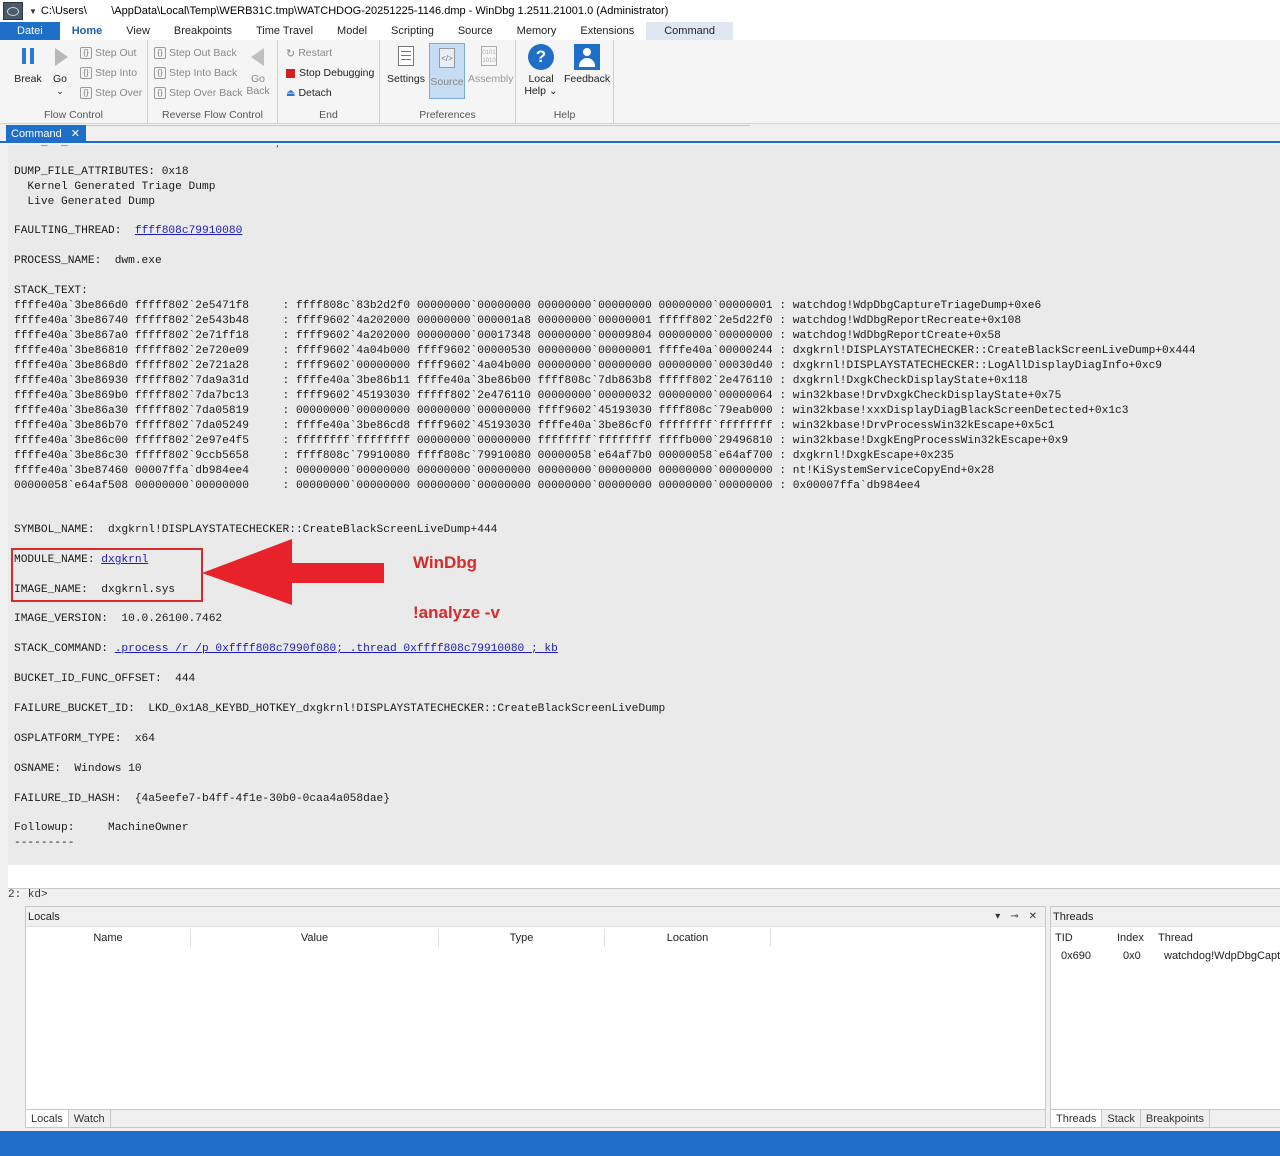 The image size is (1280, 1156). What do you see at coordinates (689, 31) in the screenshot?
I see `tab-command: Command` at bounding box center [689, 31].